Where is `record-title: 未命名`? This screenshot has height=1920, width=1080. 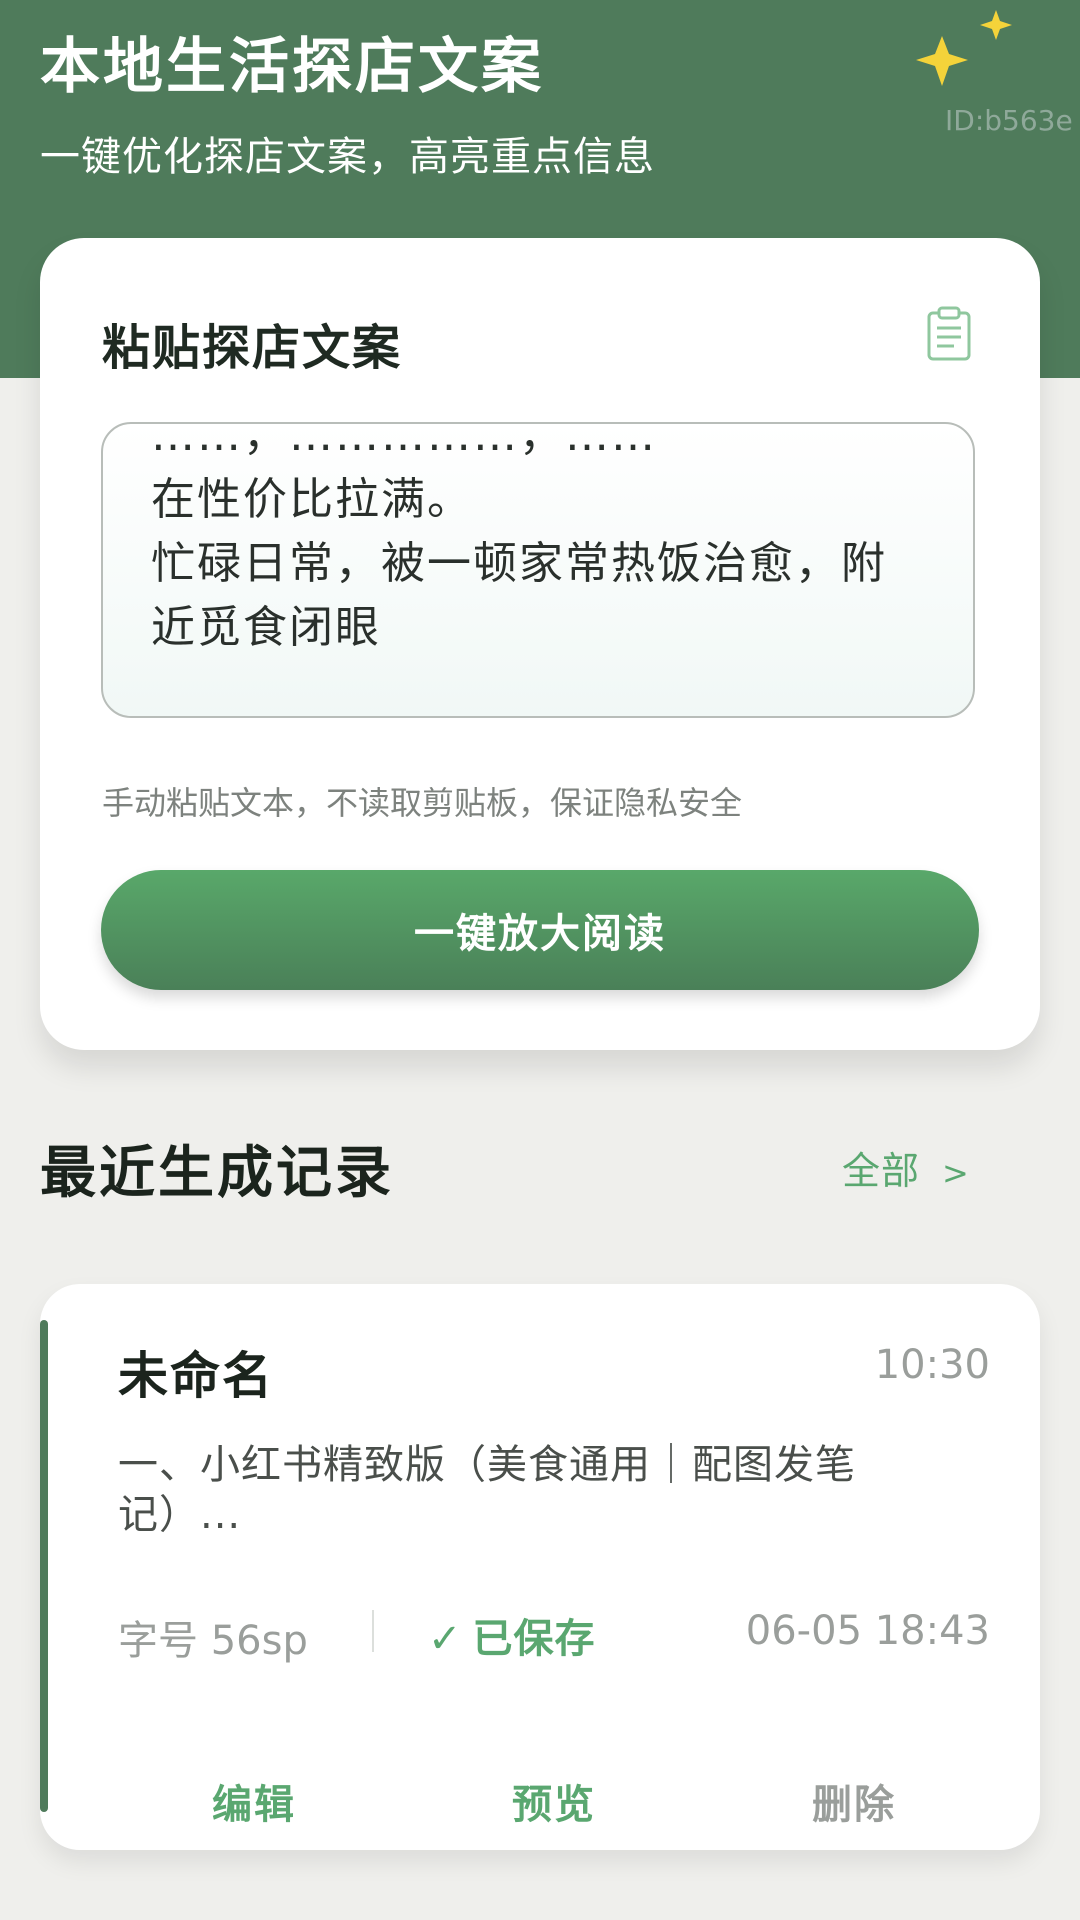 record-title: 未命名 is located at coordinates (196, 1376).